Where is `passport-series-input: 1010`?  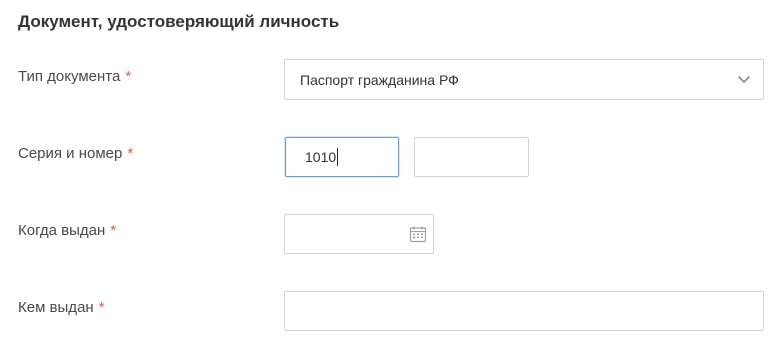
passport-series-input: 1010 is located at coordinates (342, 157).